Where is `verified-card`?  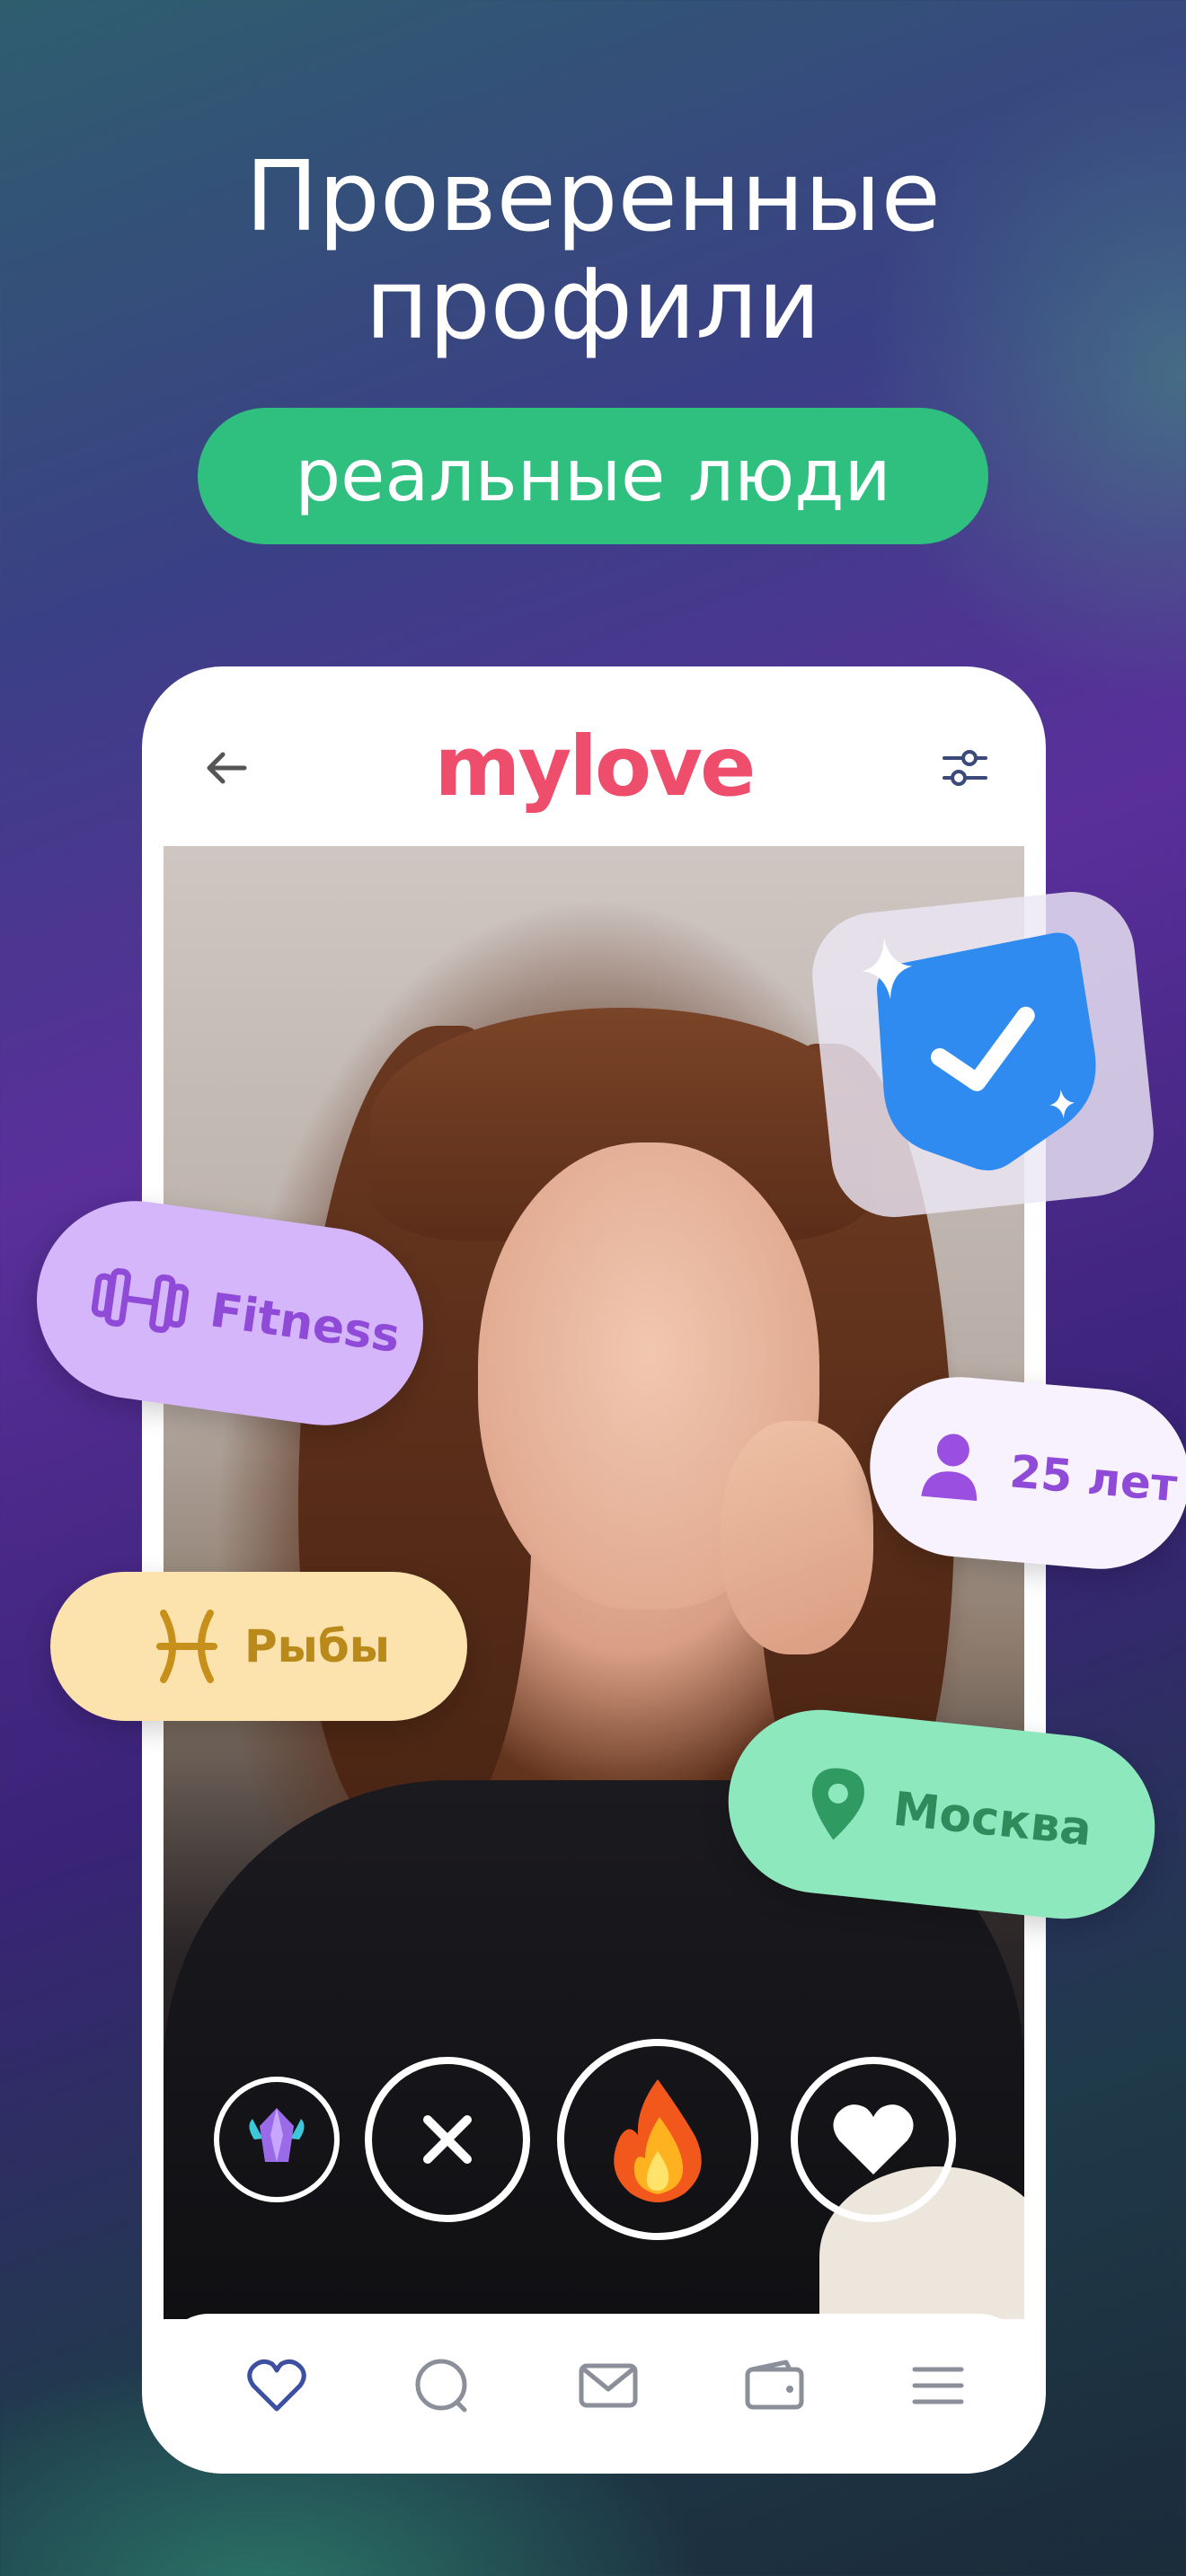 verified-card is located at coordinates (983, 1054).